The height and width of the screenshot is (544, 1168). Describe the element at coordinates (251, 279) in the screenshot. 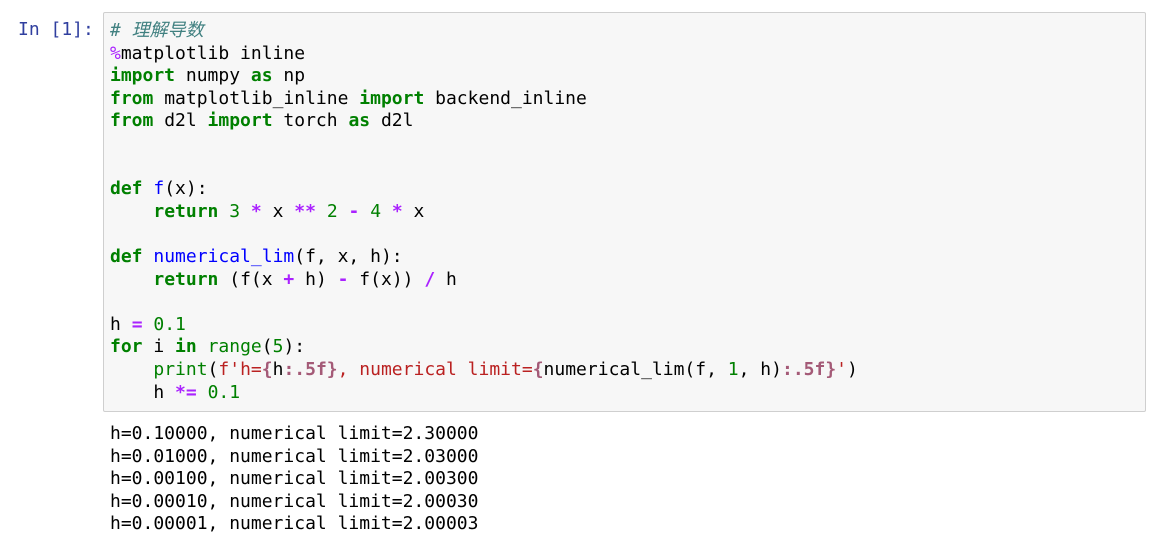

I see `code-token-plain: (f(x` at that location.